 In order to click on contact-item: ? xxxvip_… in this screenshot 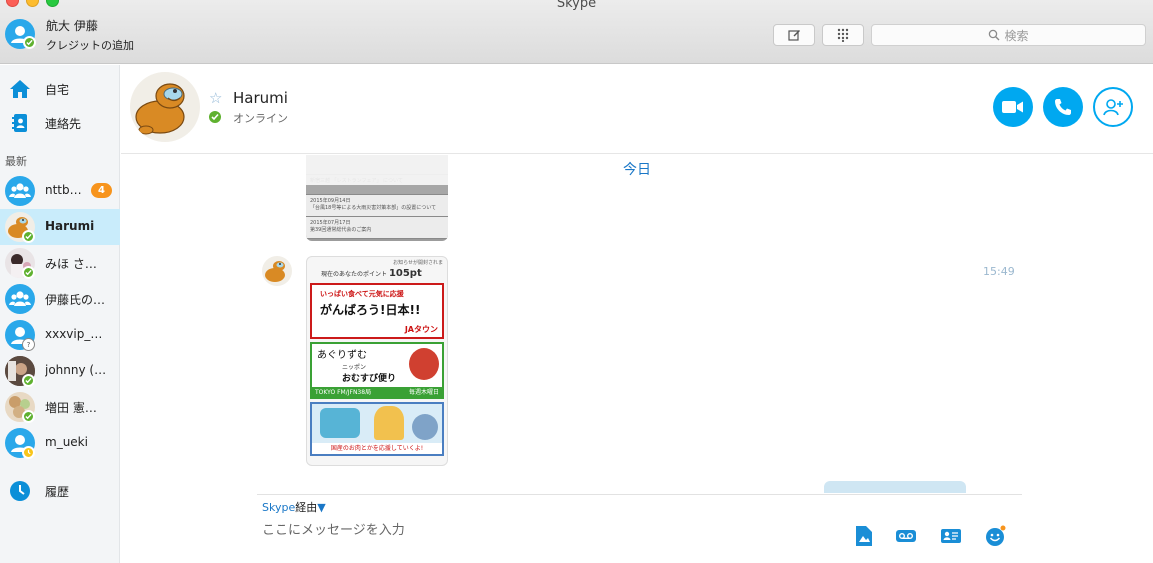, I will do `click(60, 335)`.